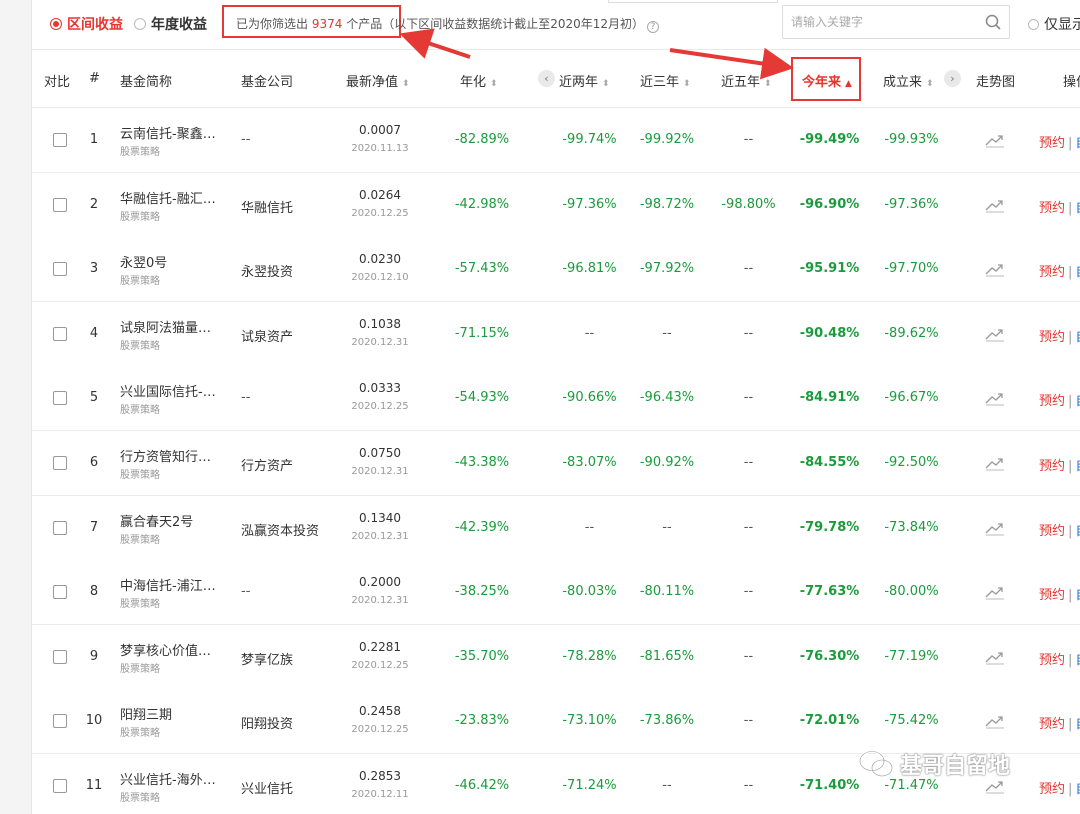  I want to click on three-year-cell: --, so click(667, 333).